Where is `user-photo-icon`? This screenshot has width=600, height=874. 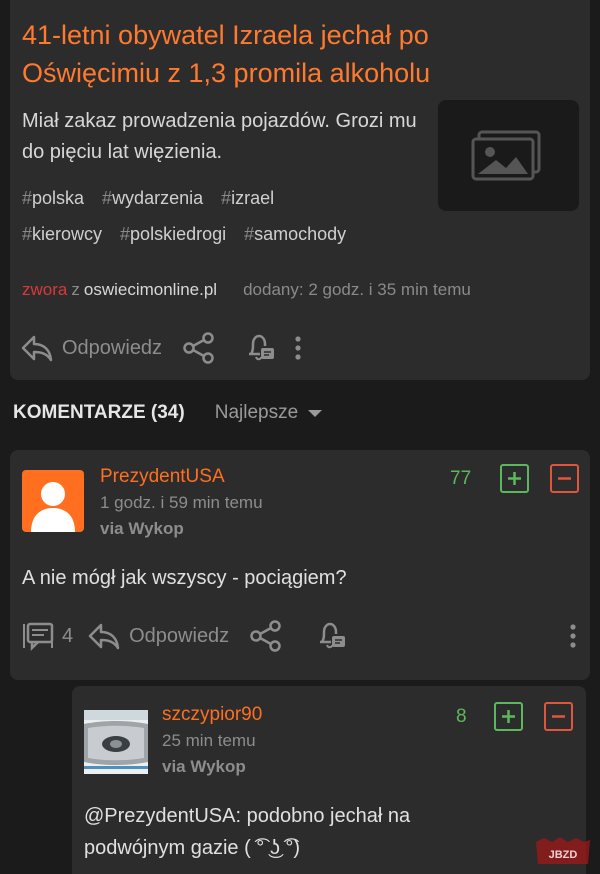 user-photo-icon is located at coordinates (116, 742).